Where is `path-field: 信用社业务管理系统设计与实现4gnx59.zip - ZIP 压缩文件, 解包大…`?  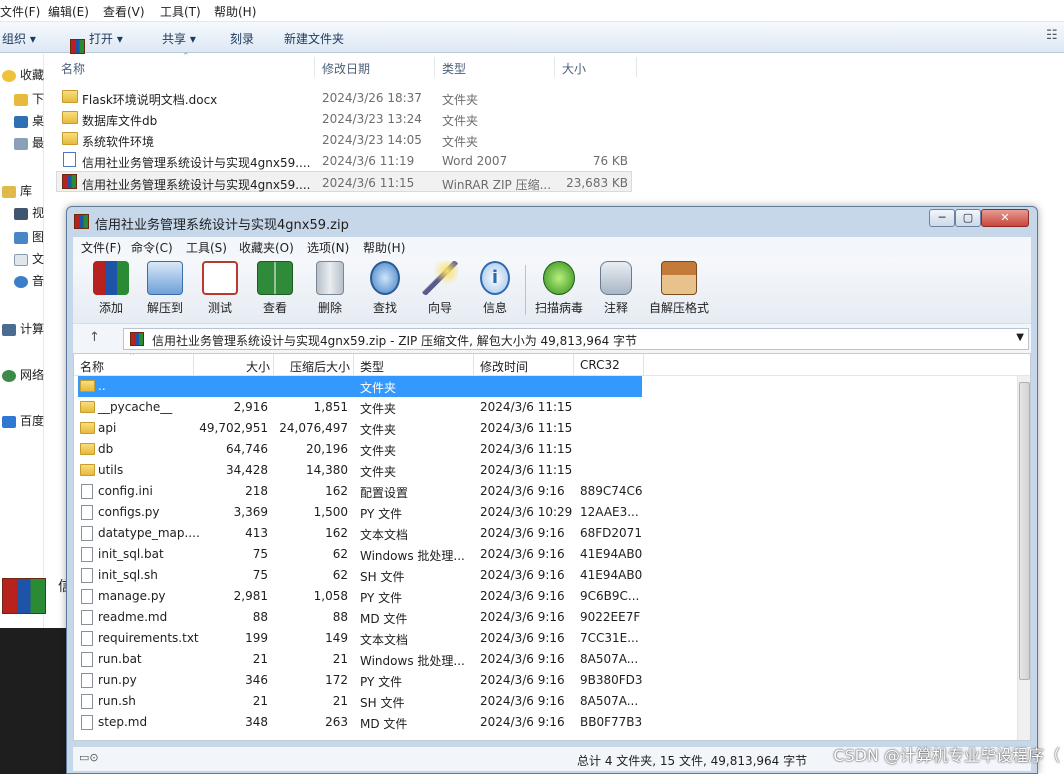 path-field: 信用社业务管理系统设计与实现4gnx59.zip - ZIP 压缩文件, 解包大… is located at coordinates (576, 339).